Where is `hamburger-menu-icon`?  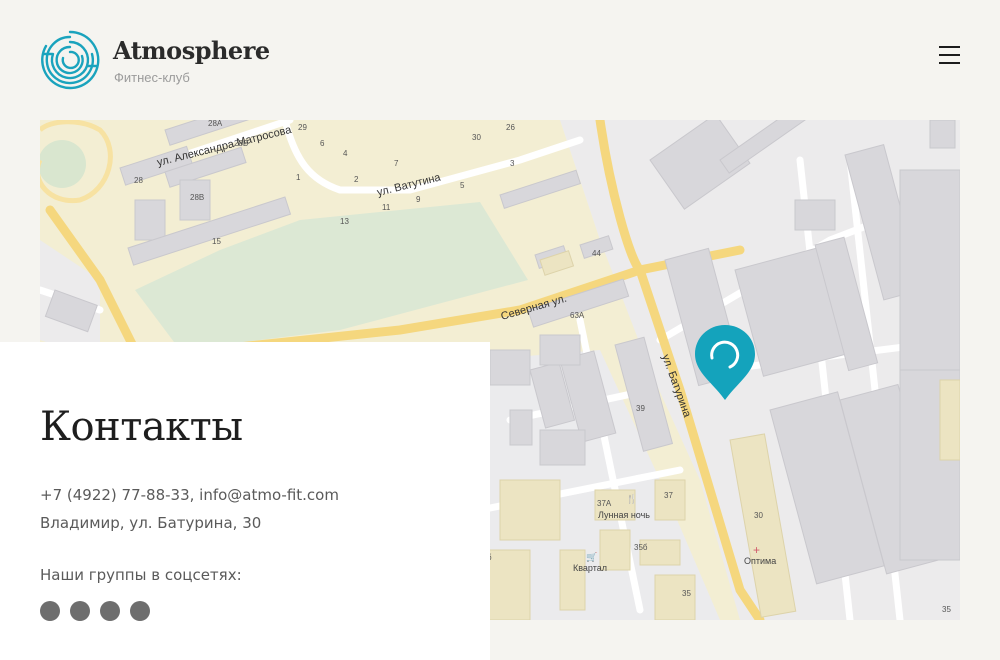
hamburger-menu-icon is located at coordinates (950, 56).